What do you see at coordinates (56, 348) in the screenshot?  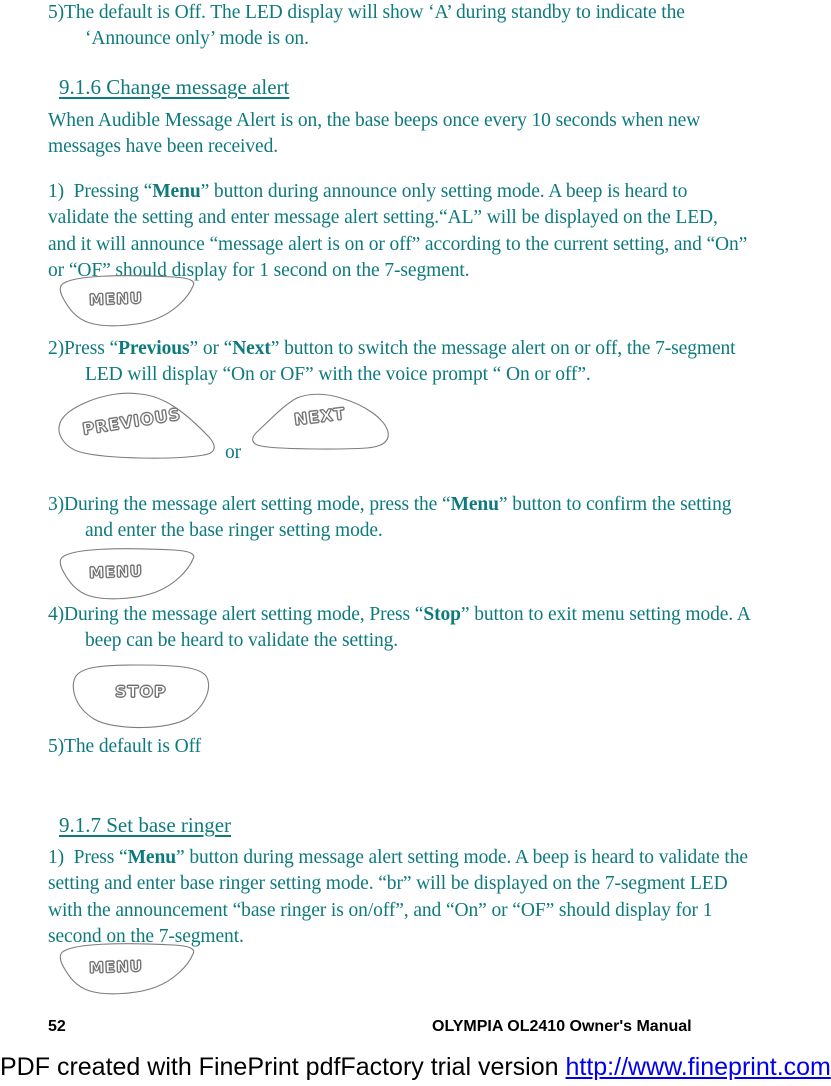 I see `step-2-marker: 2)` at bounding box center [56, 348].